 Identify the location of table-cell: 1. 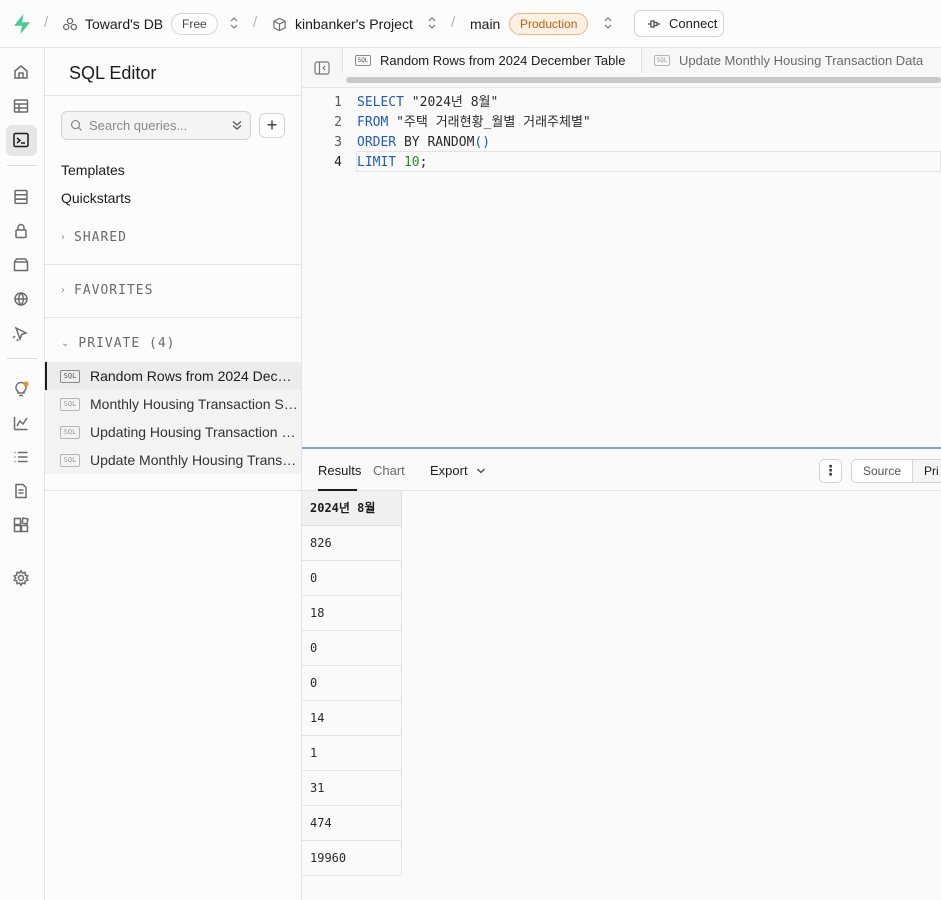
(352, 753).